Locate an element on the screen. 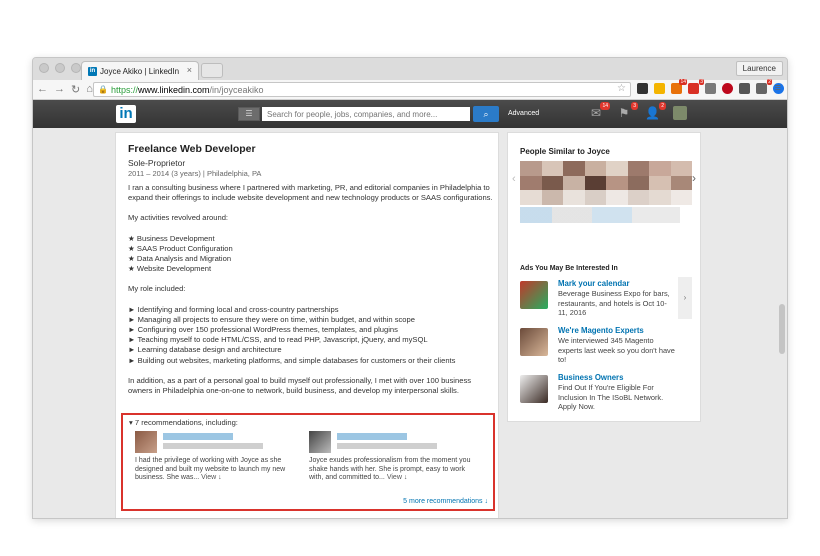 Image resolution: width=820 pixels, height=556 pixels. search-input is located at coordinates (366, 114).